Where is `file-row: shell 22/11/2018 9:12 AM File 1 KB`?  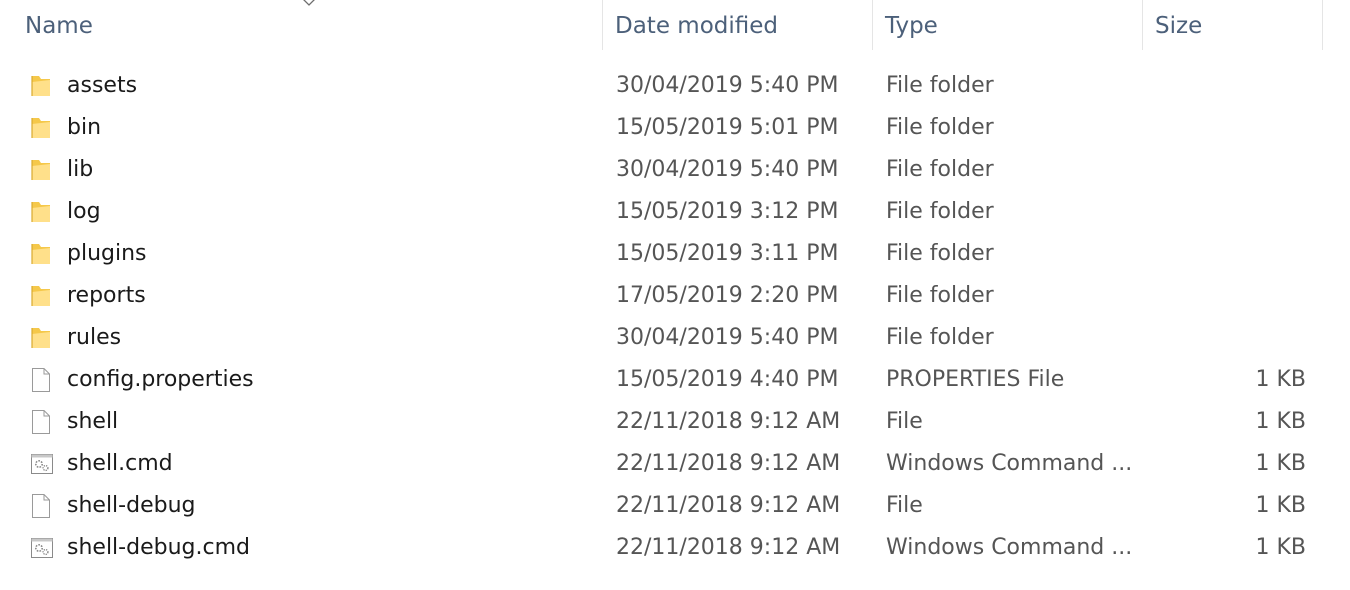 file-row: shell 22/11/2018 9:12 AM File 1 KB is located at coordinates (675, 422).